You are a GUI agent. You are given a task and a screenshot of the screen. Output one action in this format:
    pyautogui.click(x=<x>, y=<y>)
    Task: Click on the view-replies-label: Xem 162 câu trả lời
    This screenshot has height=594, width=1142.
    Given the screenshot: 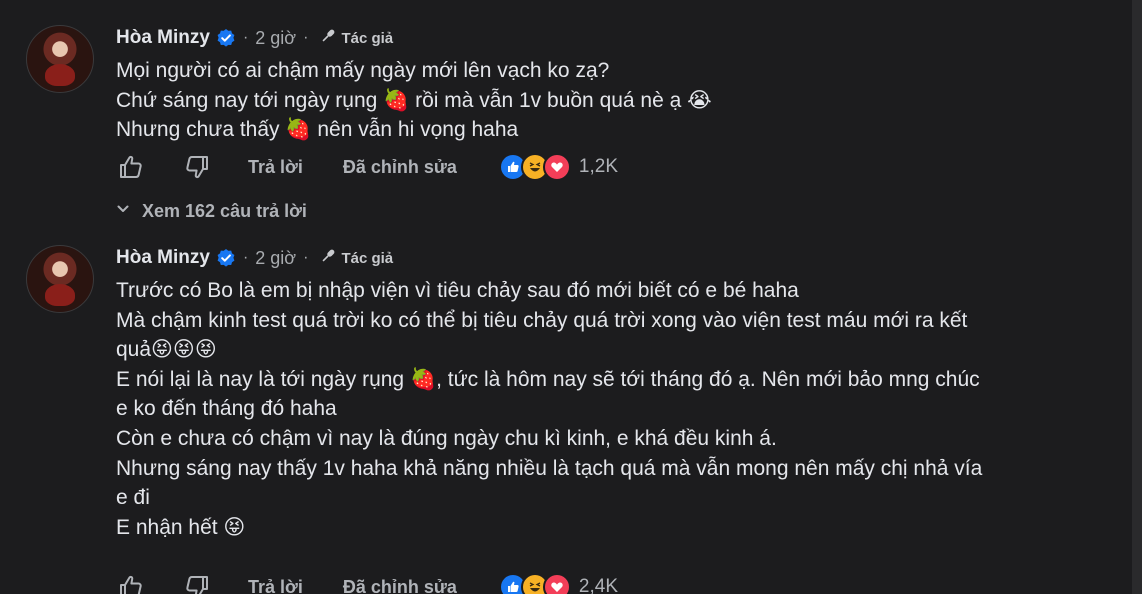 What is the action you would take?
    pyautogui.click(x=224, y=211)
    